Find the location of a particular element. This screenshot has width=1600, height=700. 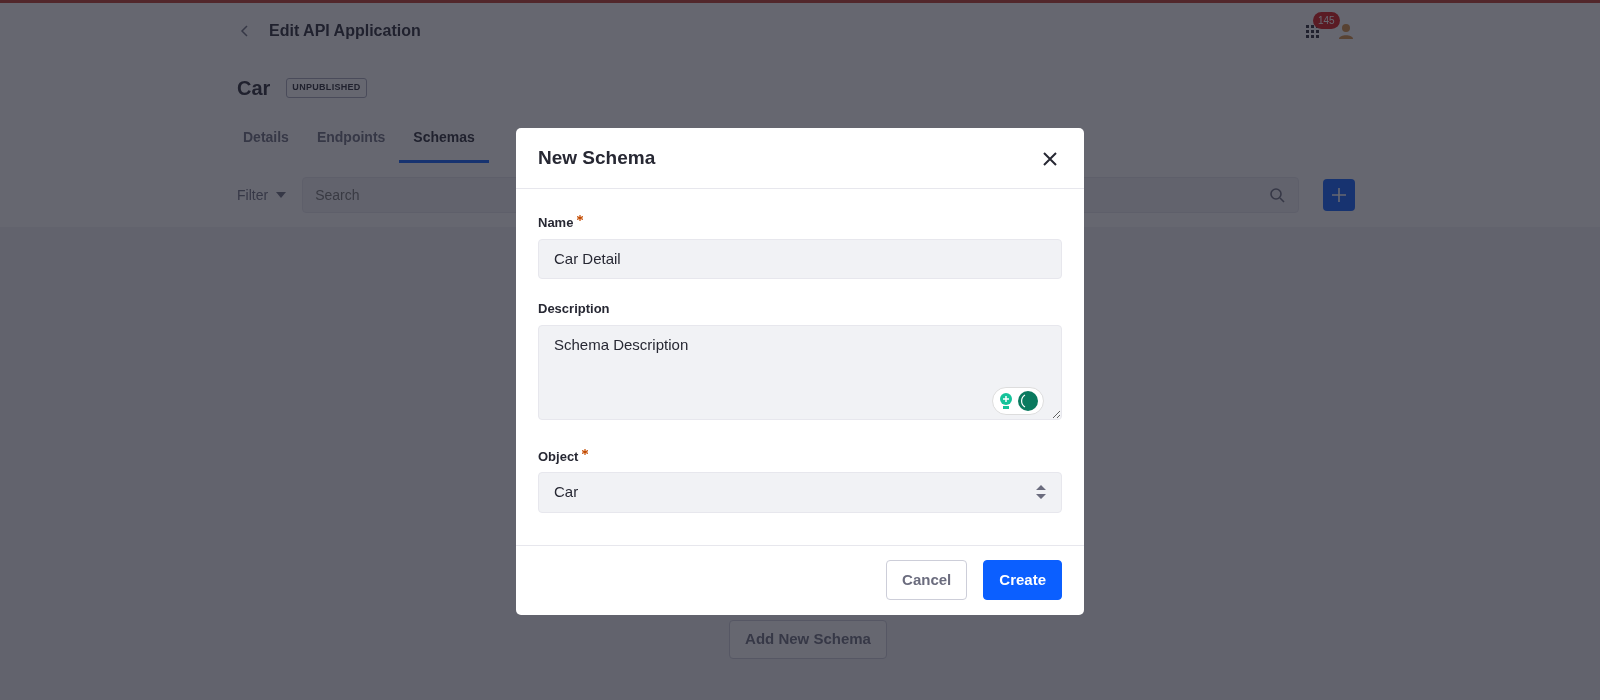

application-name: Car is located at coordinates (254, 88).